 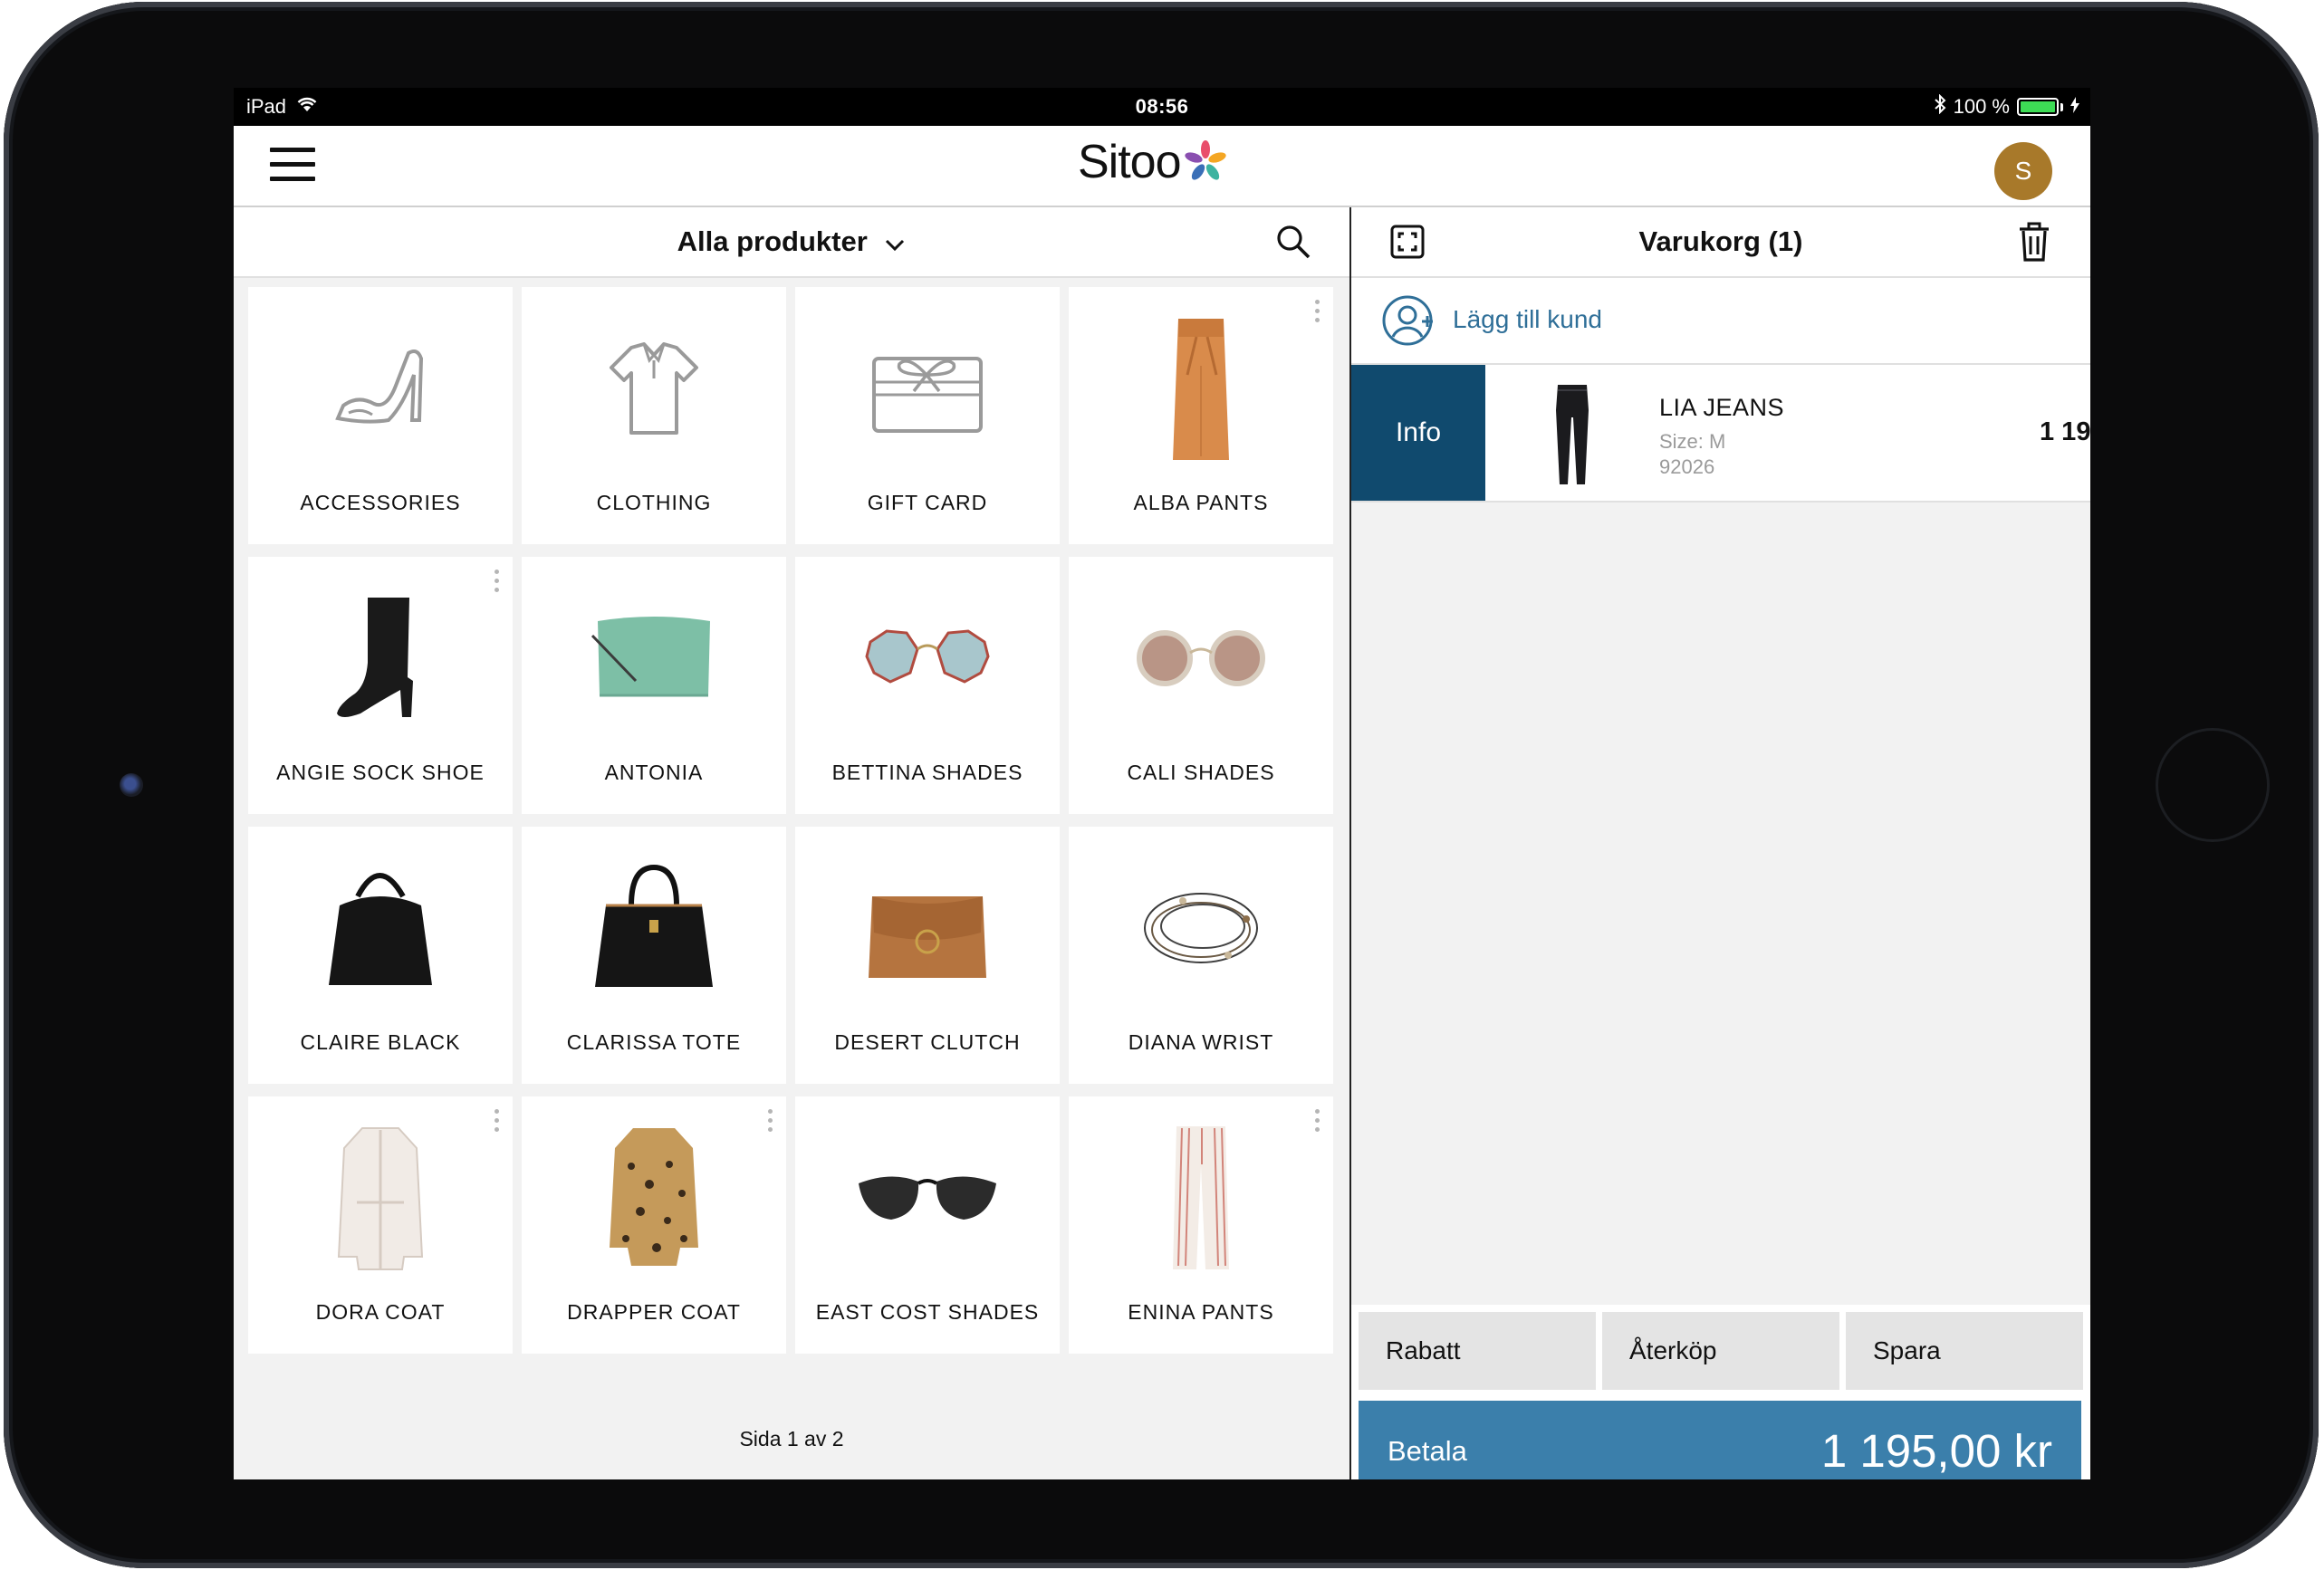 What do you see at coordinates (1201, 772) in the screenshot?
I see `product-tile-label: CALI SHADES` at bounding box center [1201, 772].